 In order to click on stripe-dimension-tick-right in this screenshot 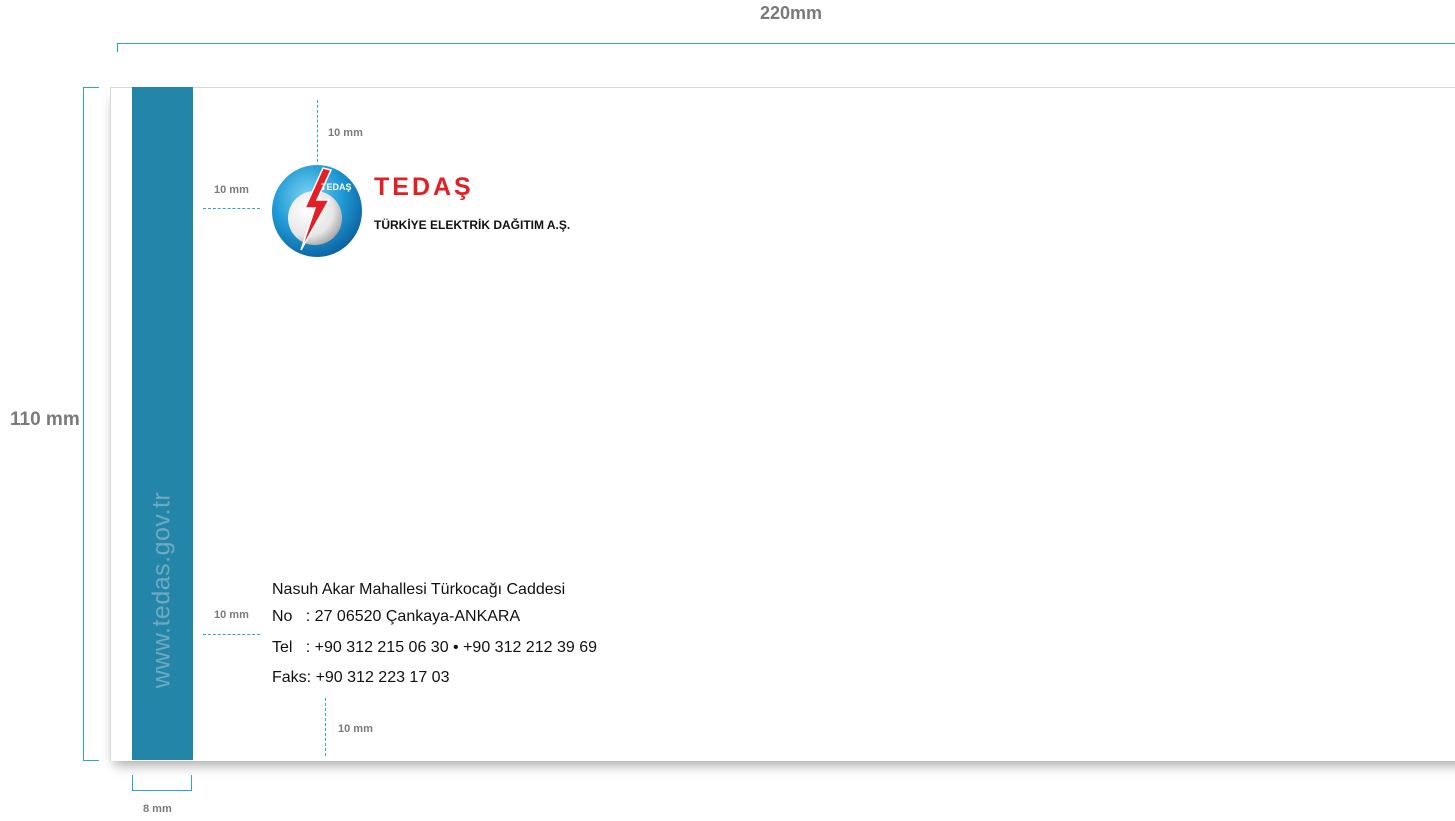, I will do `click(191, 782)`.